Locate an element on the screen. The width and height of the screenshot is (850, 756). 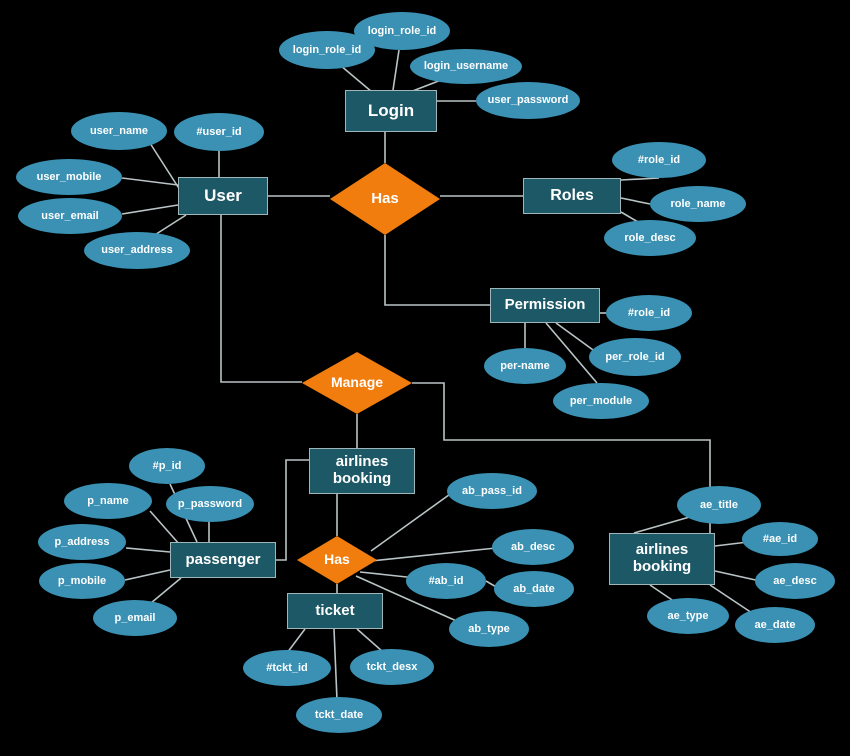
attribute-ae_type: ae_type is located at coordinates (688, 616).